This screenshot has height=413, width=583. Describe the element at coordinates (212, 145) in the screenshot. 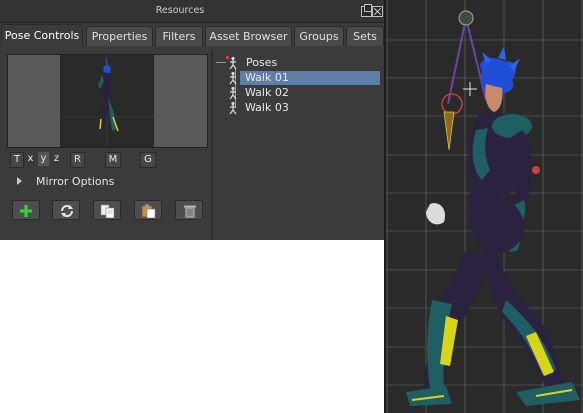

I see `pane-divider` at that location.